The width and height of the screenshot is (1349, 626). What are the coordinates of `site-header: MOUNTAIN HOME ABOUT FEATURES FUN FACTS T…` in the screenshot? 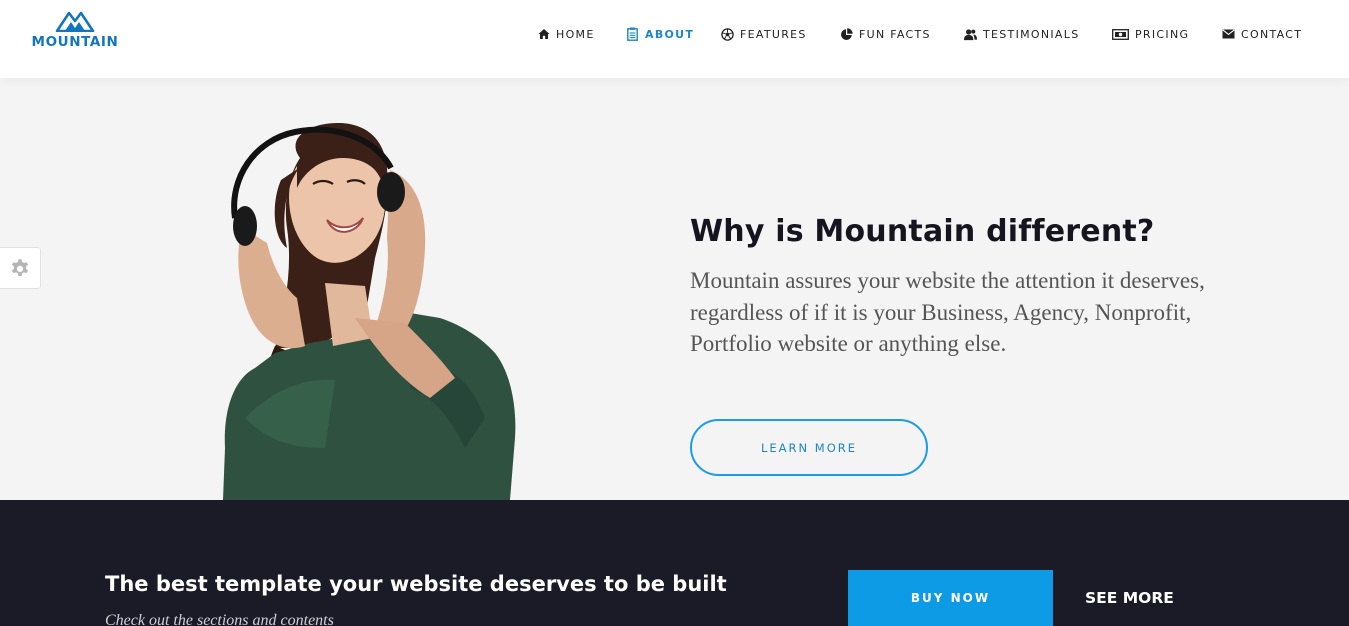 It's located at (674, 39).